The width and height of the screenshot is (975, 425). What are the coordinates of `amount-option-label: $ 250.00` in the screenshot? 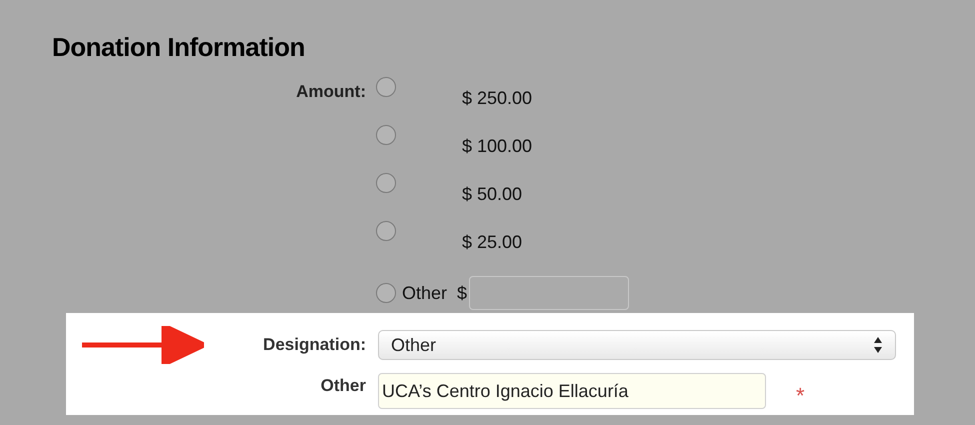 It's located at (497, 98).